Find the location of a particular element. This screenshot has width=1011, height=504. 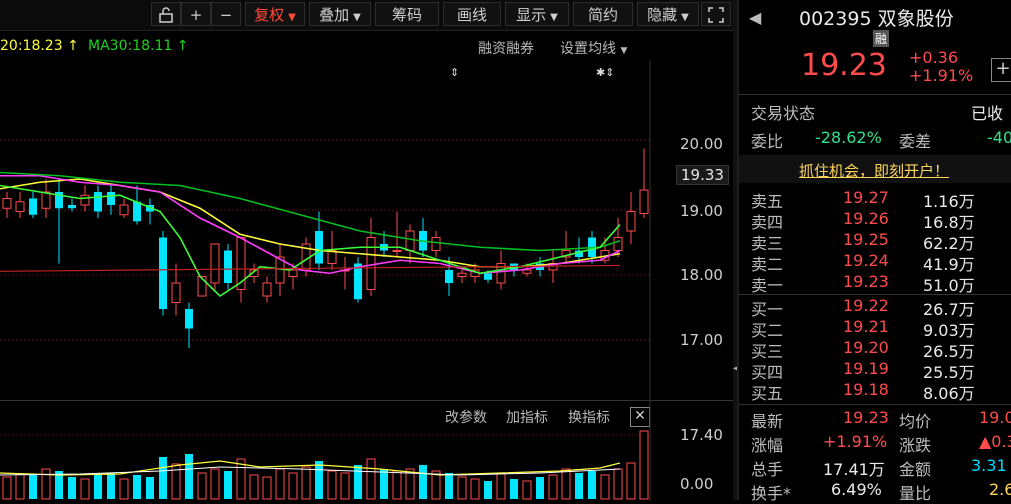

level-volume: 51.0万 is located at coordinates (949, 285).